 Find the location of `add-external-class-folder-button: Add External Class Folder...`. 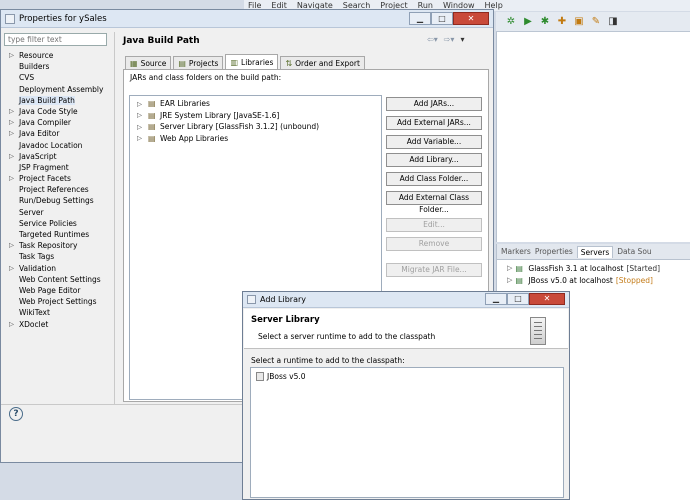

add-external-class-folder-button: Add External Class Folder... is located at coordinates (434, 202).